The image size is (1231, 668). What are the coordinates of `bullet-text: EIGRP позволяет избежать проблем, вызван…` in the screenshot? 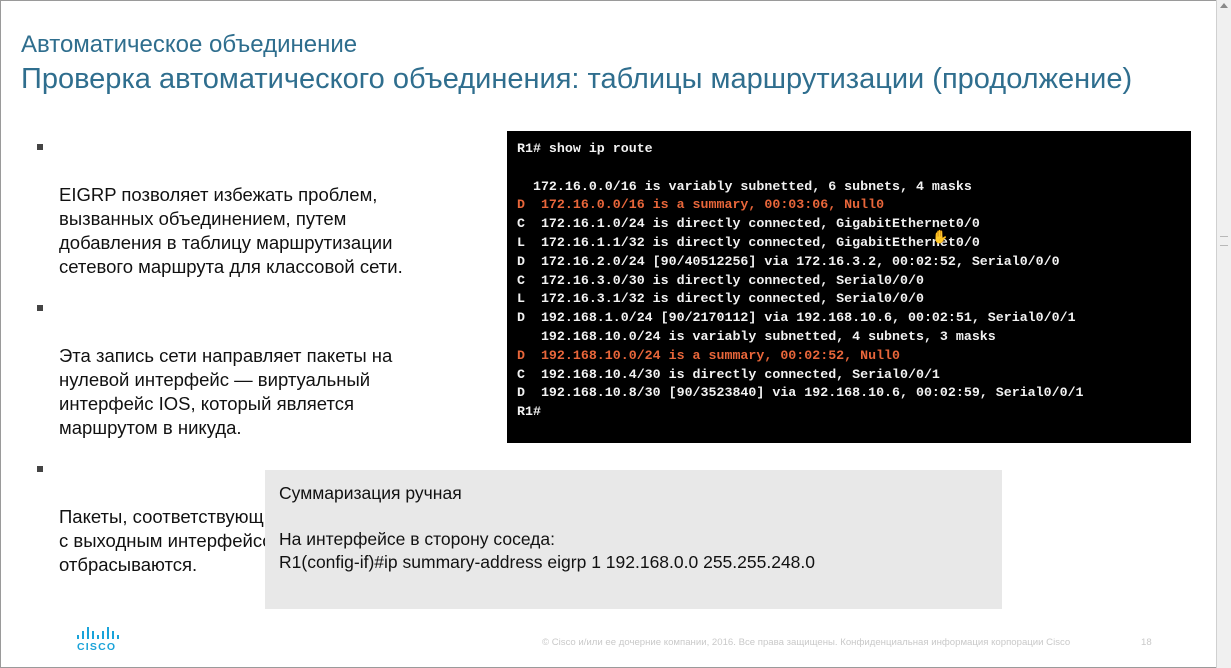 It's located at (231, 230).